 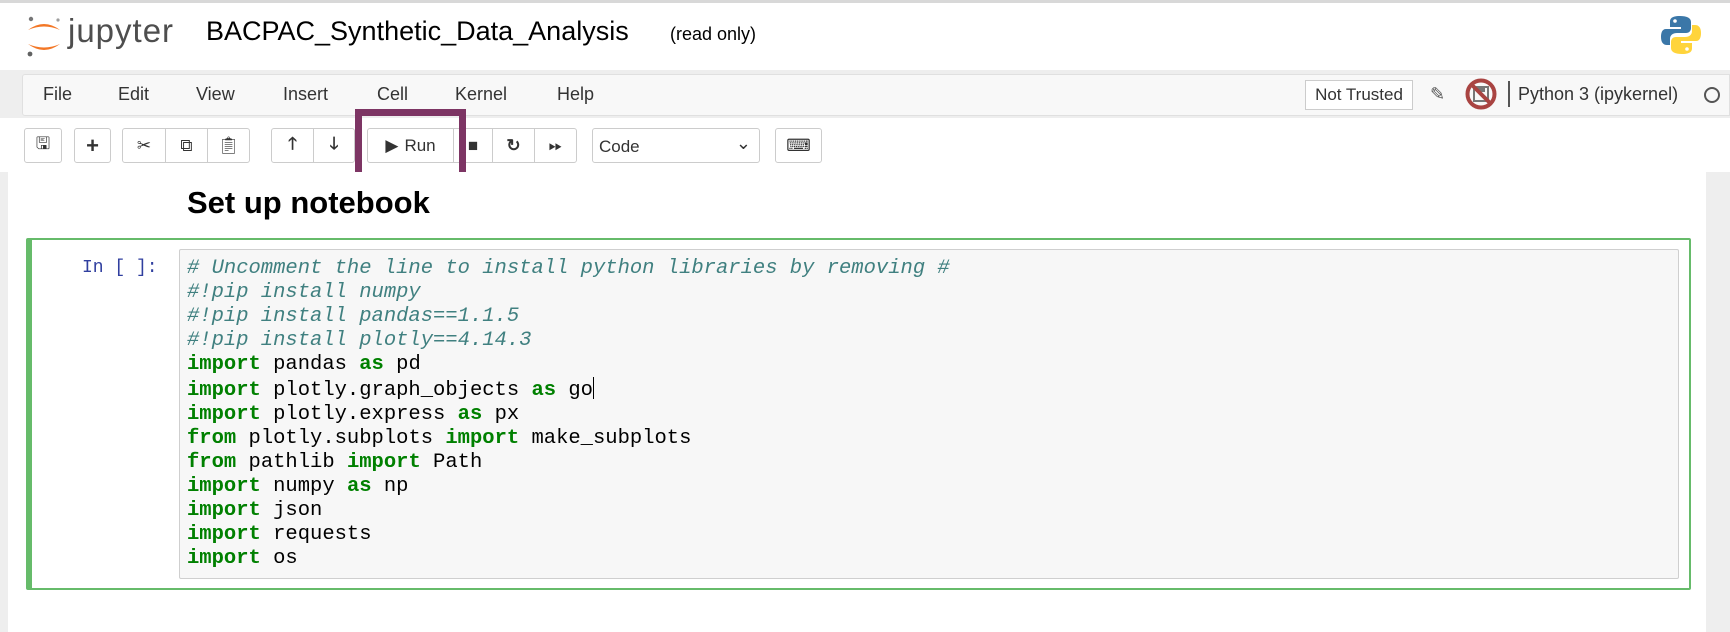 I want to click on cell-type-select: Code ⌄, so click(x=676, y=145).